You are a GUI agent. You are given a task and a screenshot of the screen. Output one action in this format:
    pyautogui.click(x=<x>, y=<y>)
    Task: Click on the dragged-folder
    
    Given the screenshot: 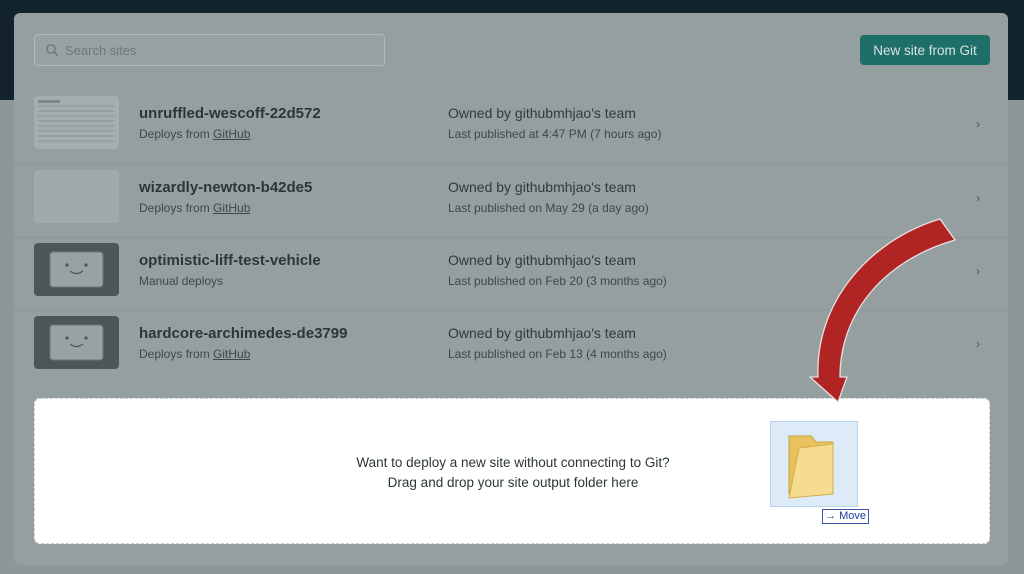 What is the action you would take?
    pyautogui.click(x=814, y=464)
    